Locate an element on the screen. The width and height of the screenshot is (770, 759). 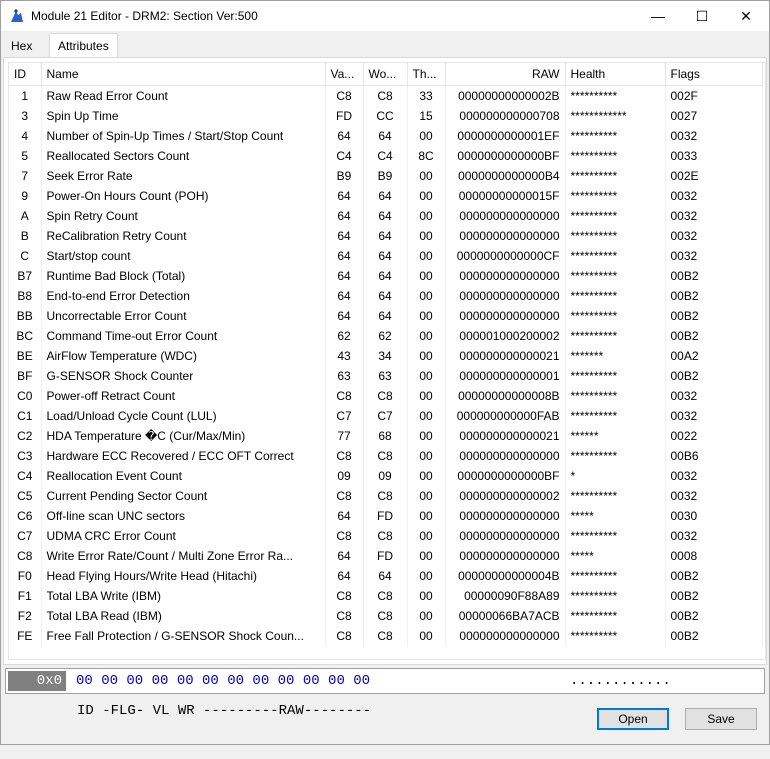
cell-health: ****** is located at coordinates (615, 436).